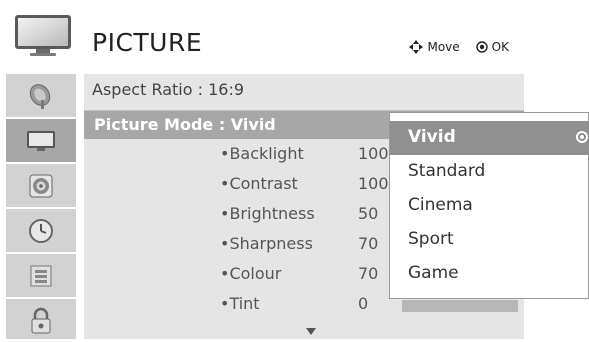 The height and width of the screenshot is (342, 589). What do you see at coordinates (489, 240) in the screenshot?
I see `picture-mode-option-sport: Sport` at bounding box center [489, 240].